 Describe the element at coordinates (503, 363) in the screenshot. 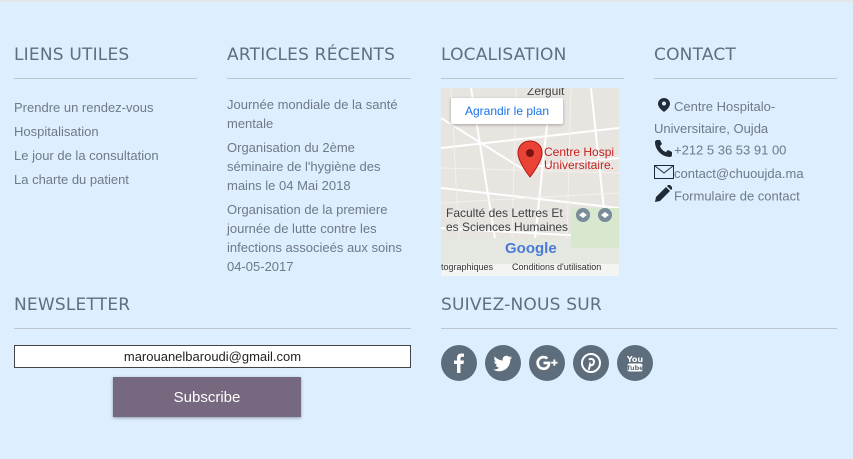

I see `twitter-icon` at that location.